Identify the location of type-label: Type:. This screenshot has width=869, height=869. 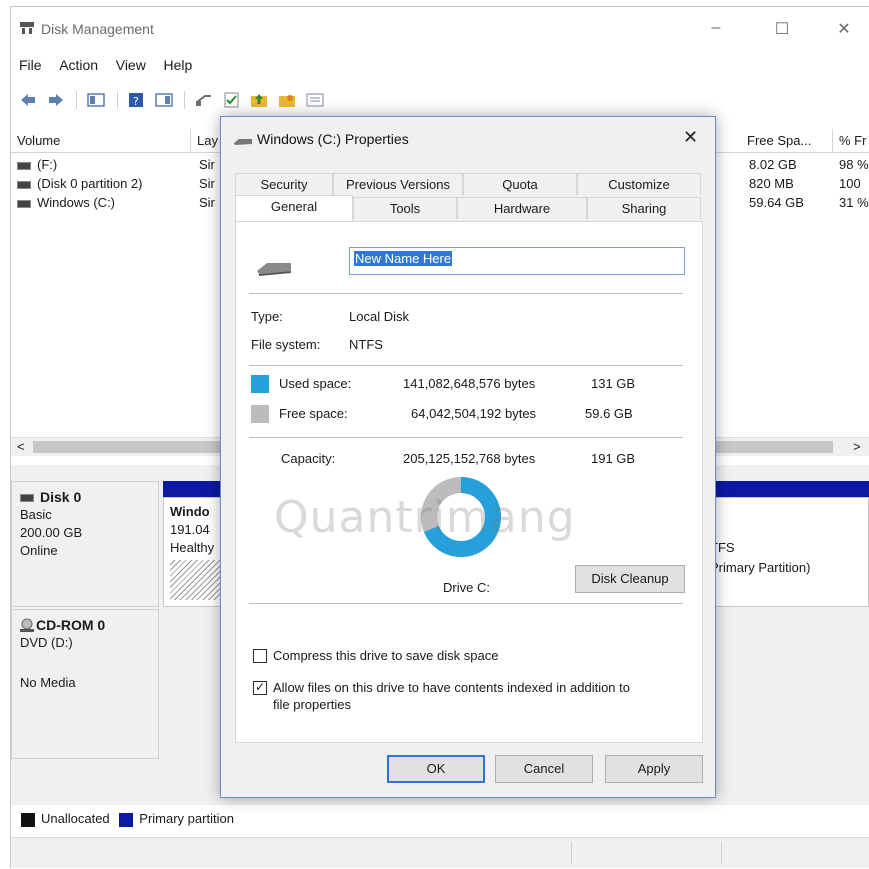
(267, 316).